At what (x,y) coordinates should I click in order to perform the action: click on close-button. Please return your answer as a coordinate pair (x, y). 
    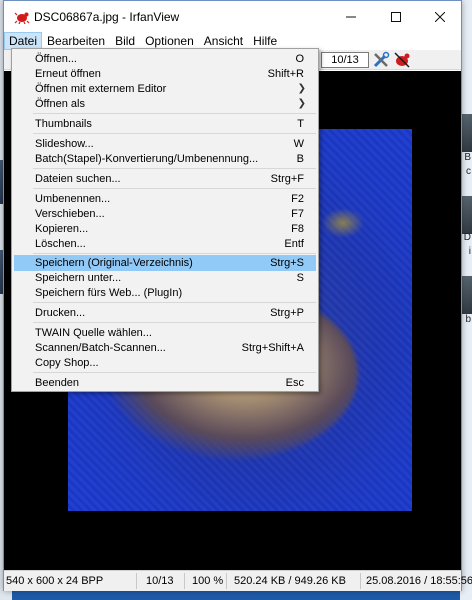
    Looking at the image, I should click on (440, 16).